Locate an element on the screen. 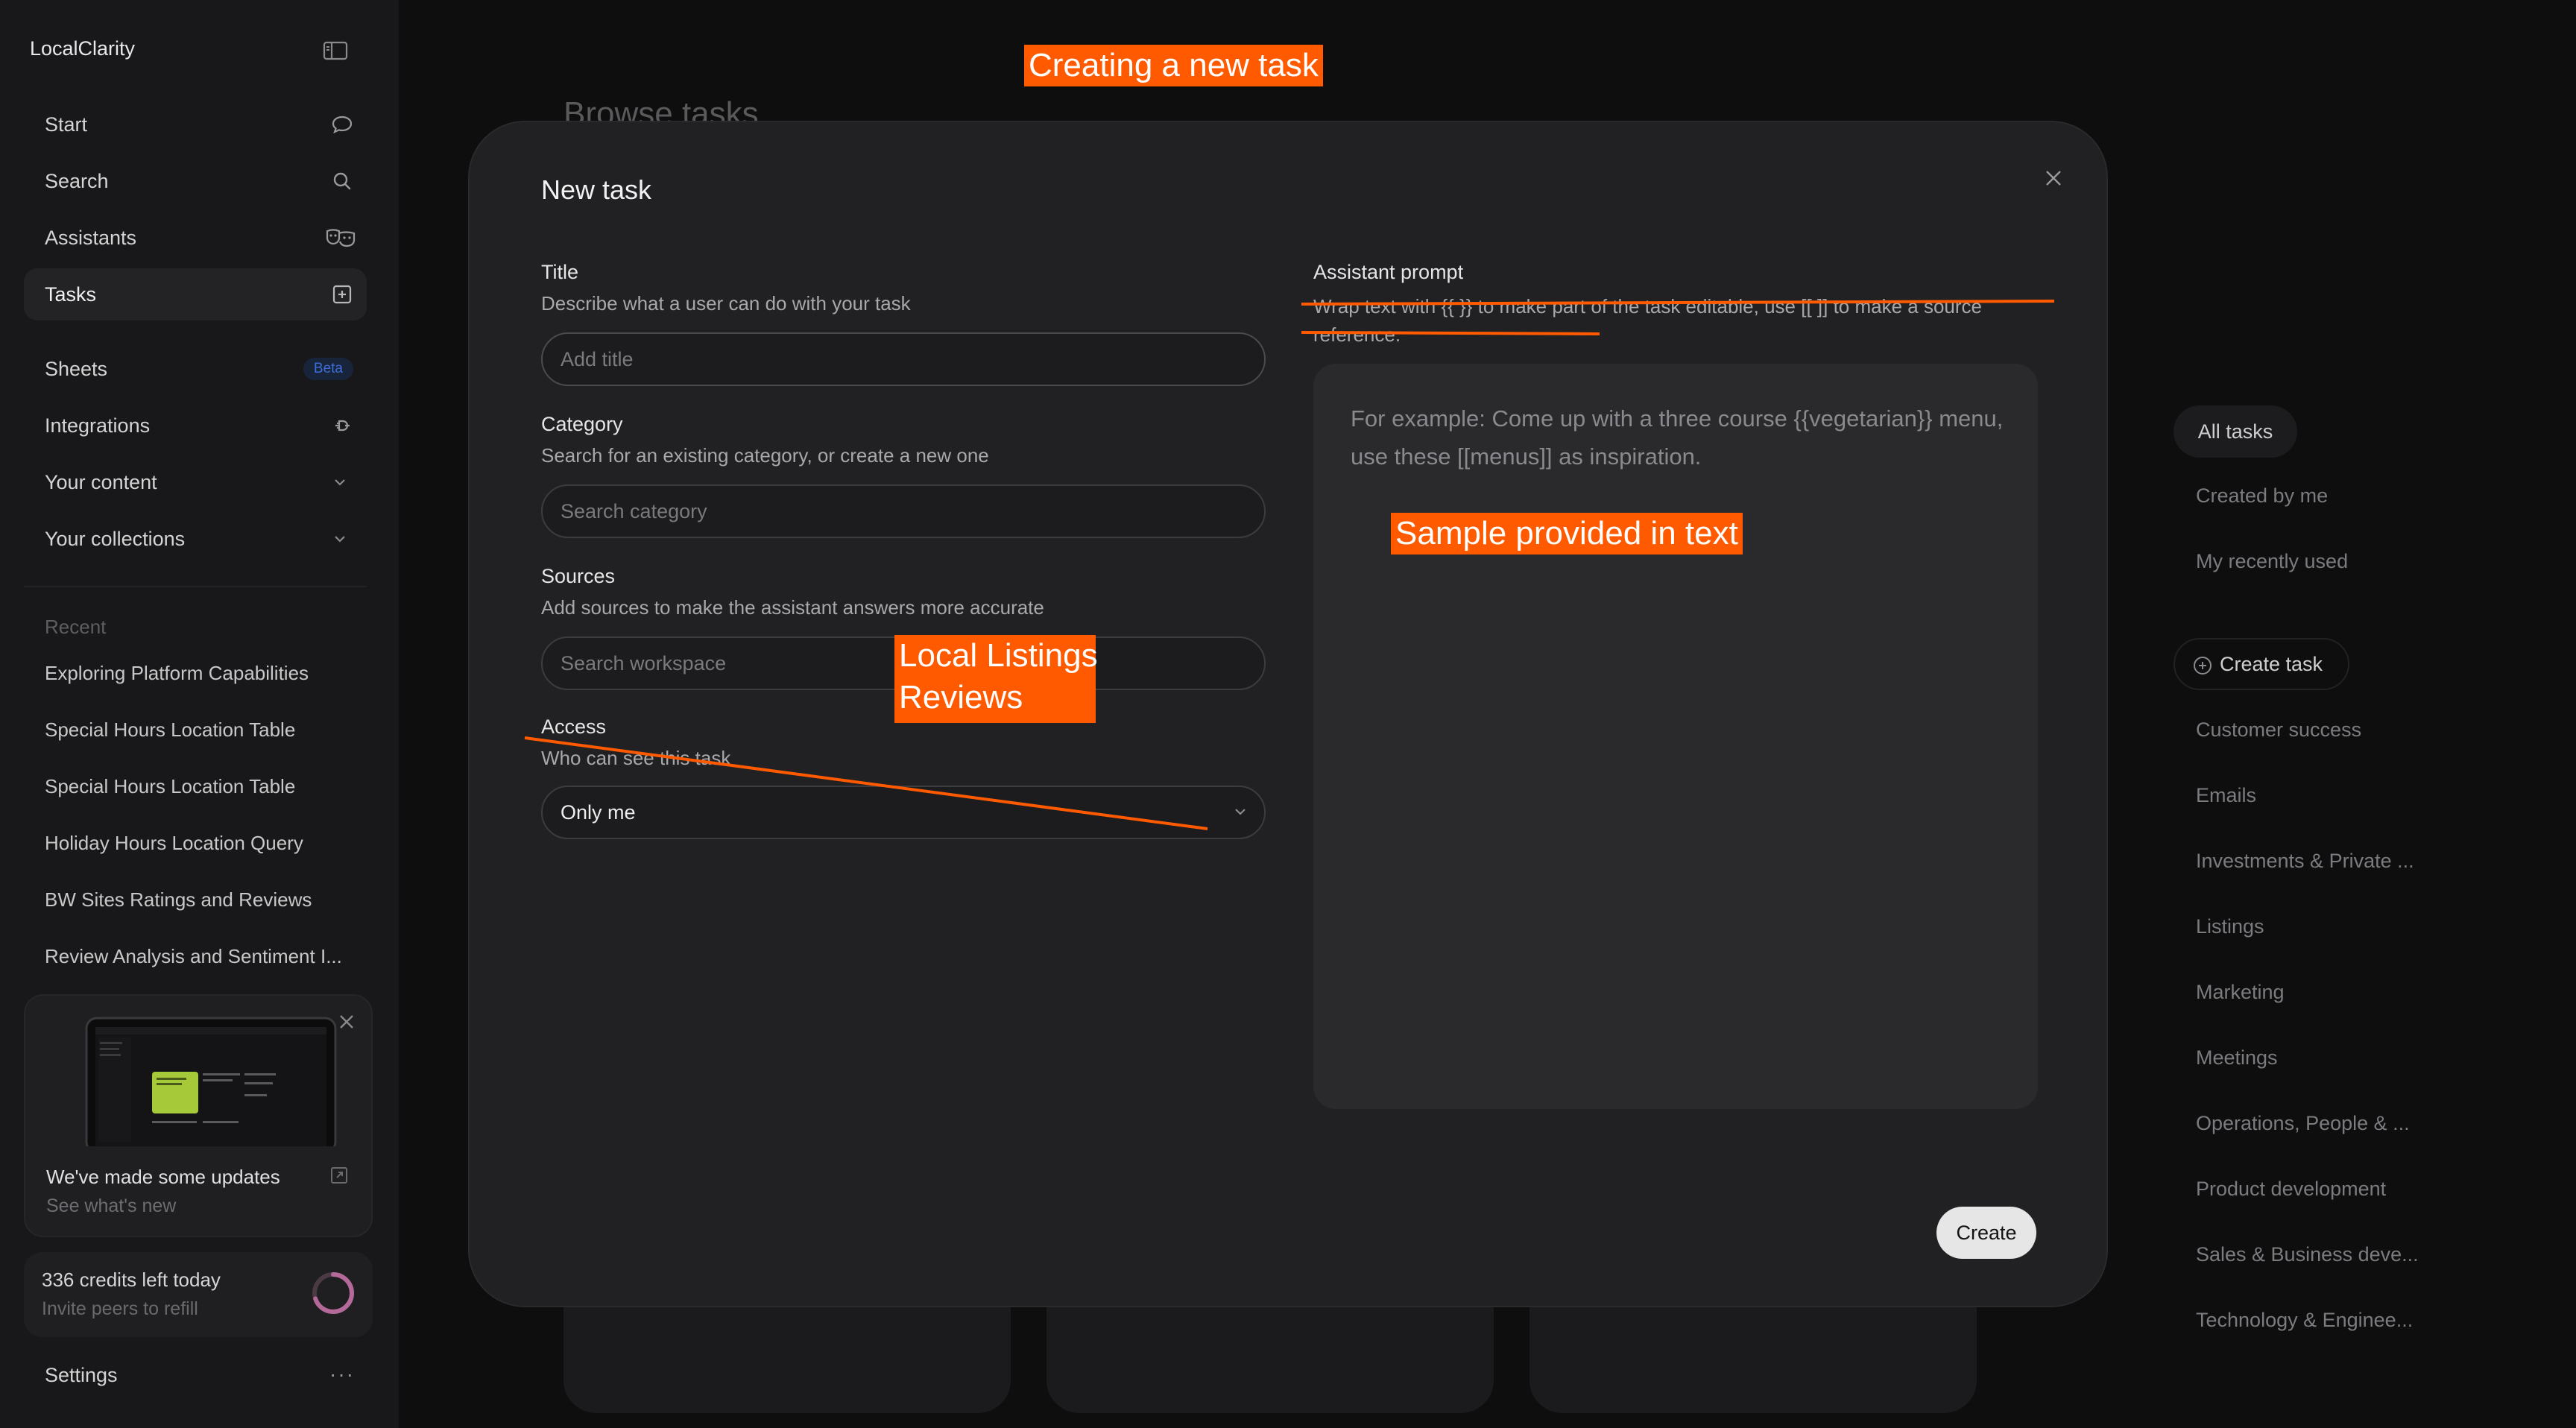  recent-item: Exploring Platform Capabilities is located at coordinates (177, 673).